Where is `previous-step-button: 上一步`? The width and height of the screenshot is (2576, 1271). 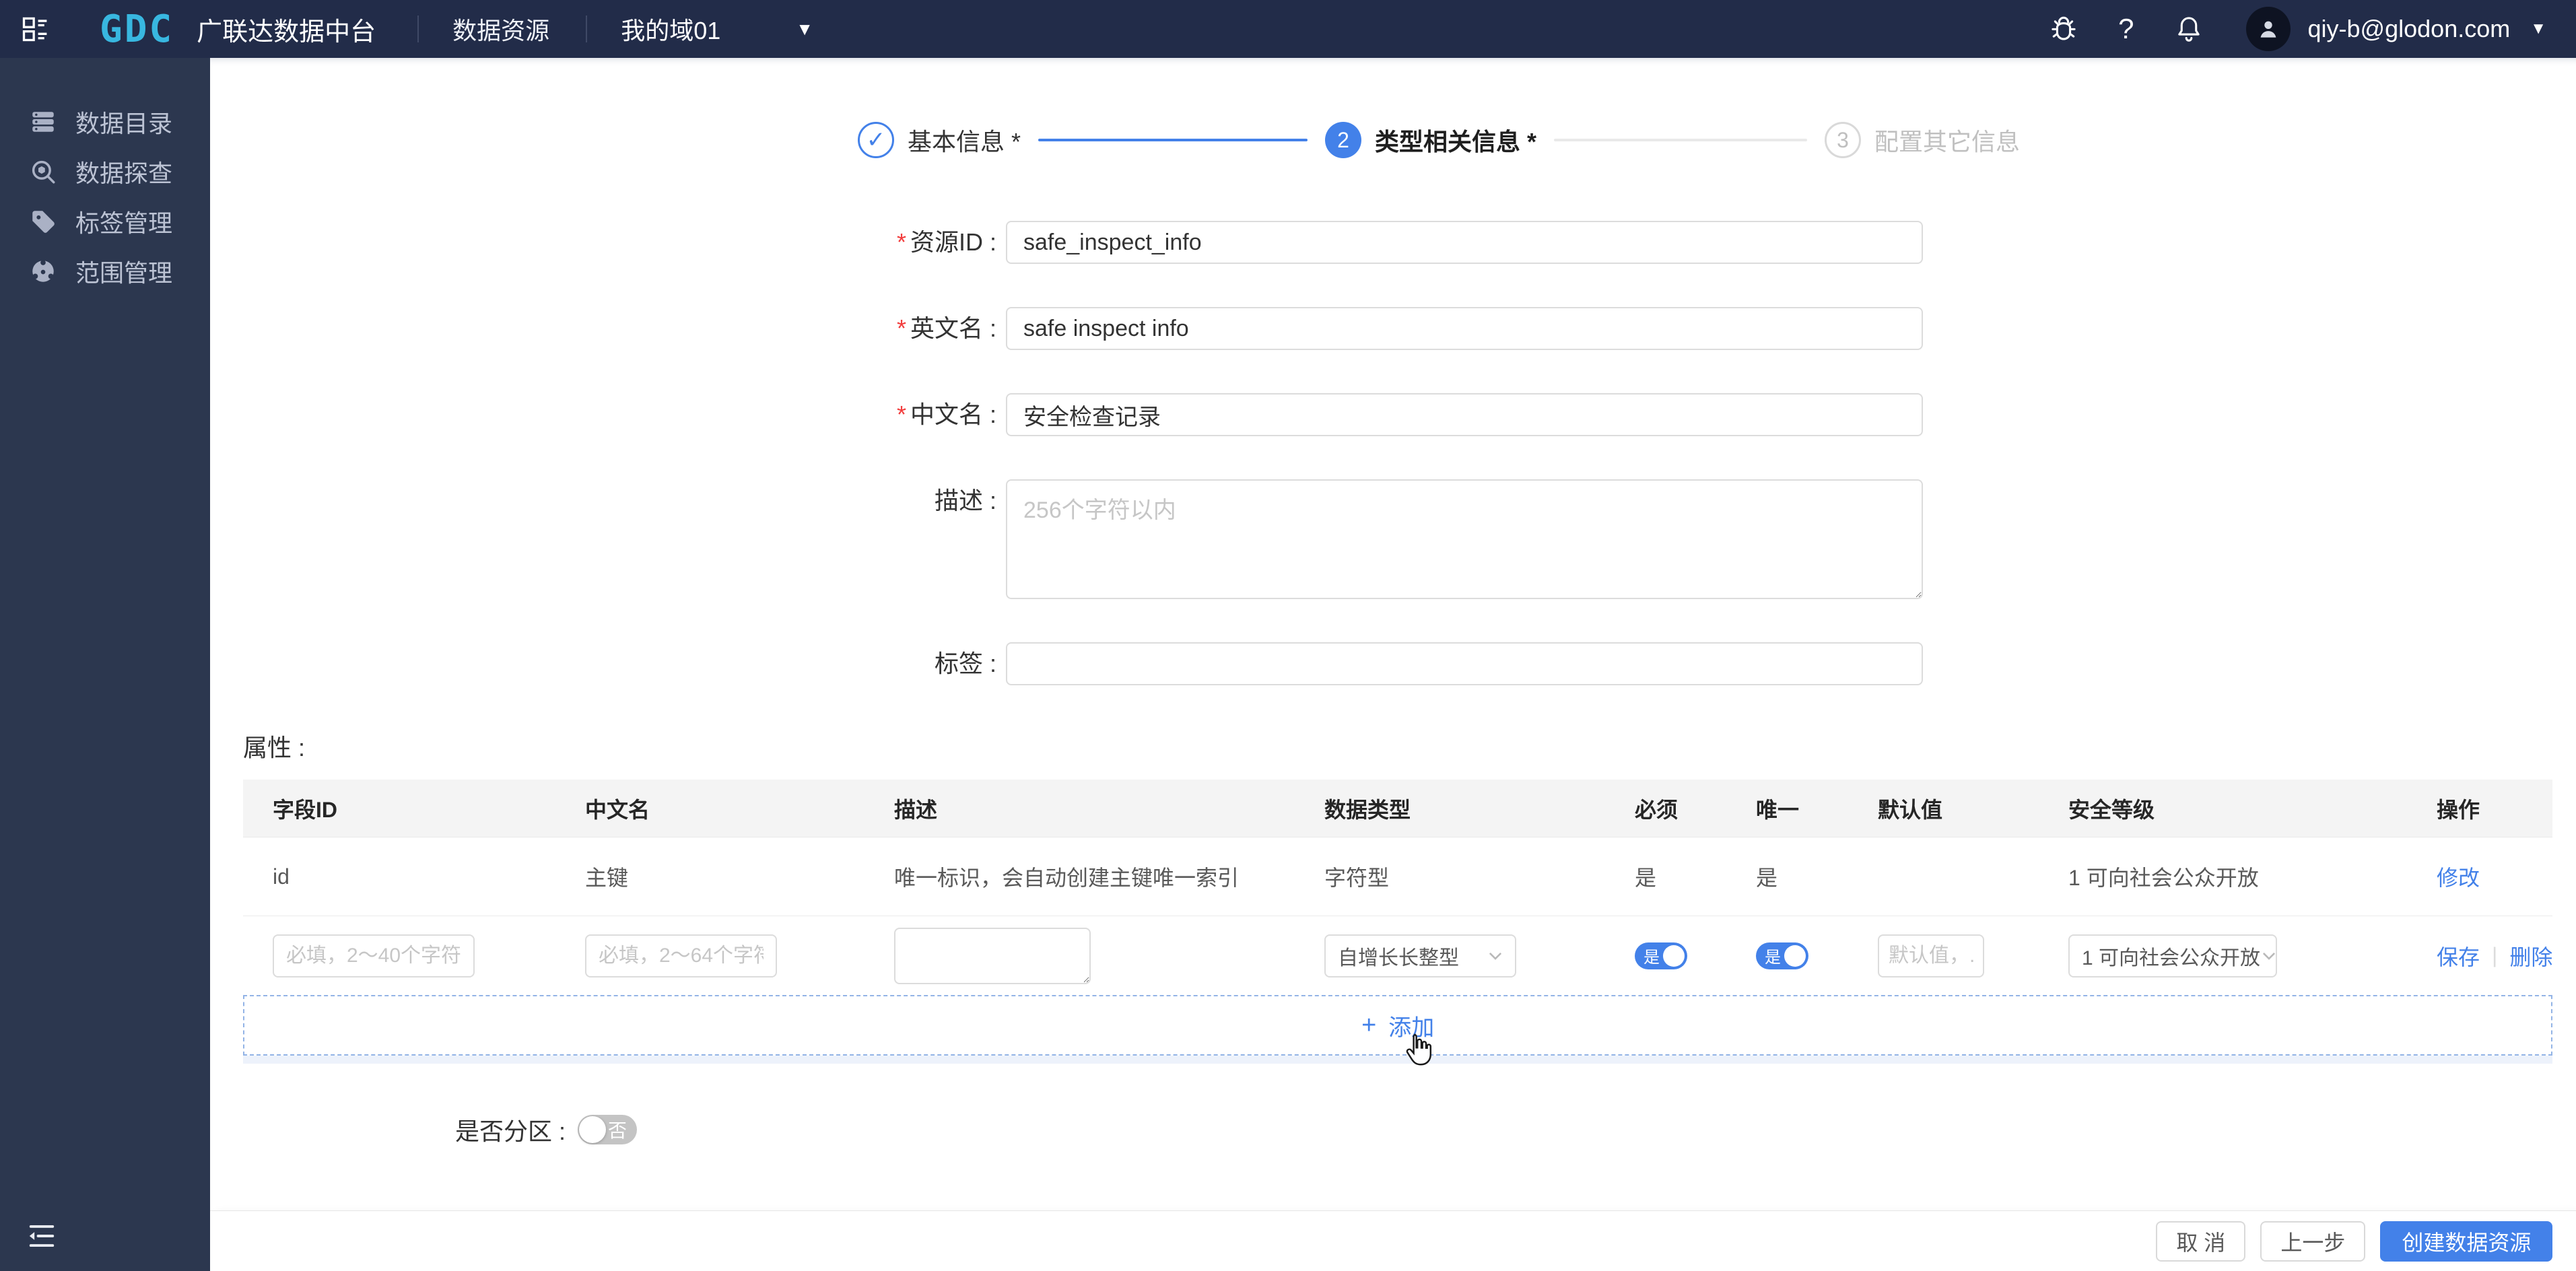
previous-step-button: 上一步 is located at coordinates (2313, 1241).